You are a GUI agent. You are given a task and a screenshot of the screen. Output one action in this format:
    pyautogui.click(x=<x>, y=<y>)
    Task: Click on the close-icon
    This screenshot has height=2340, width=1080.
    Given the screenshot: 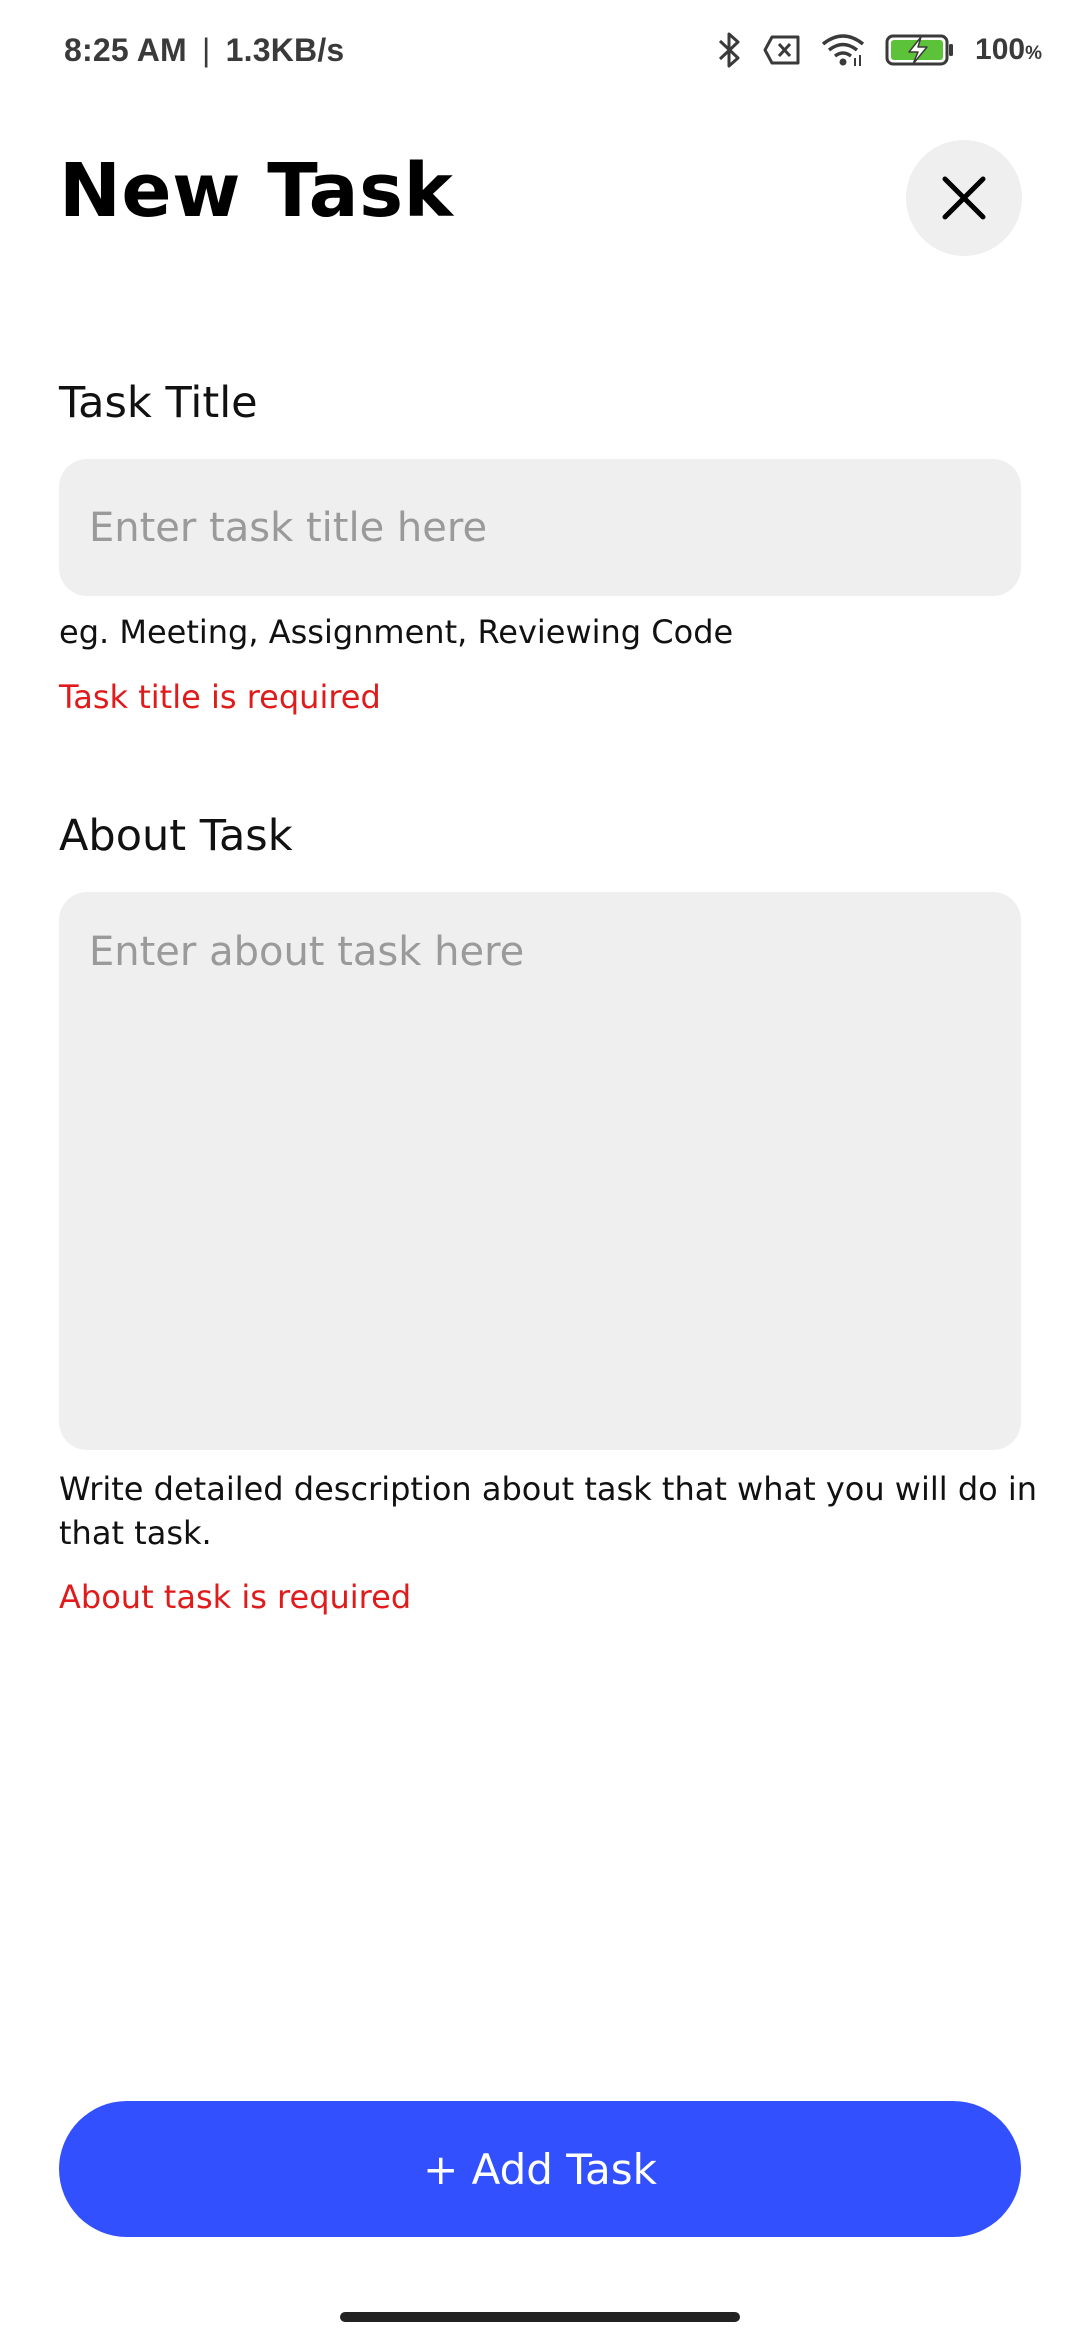 What is the action you would take?
    pyautogui.click(x=964, y=198)
    